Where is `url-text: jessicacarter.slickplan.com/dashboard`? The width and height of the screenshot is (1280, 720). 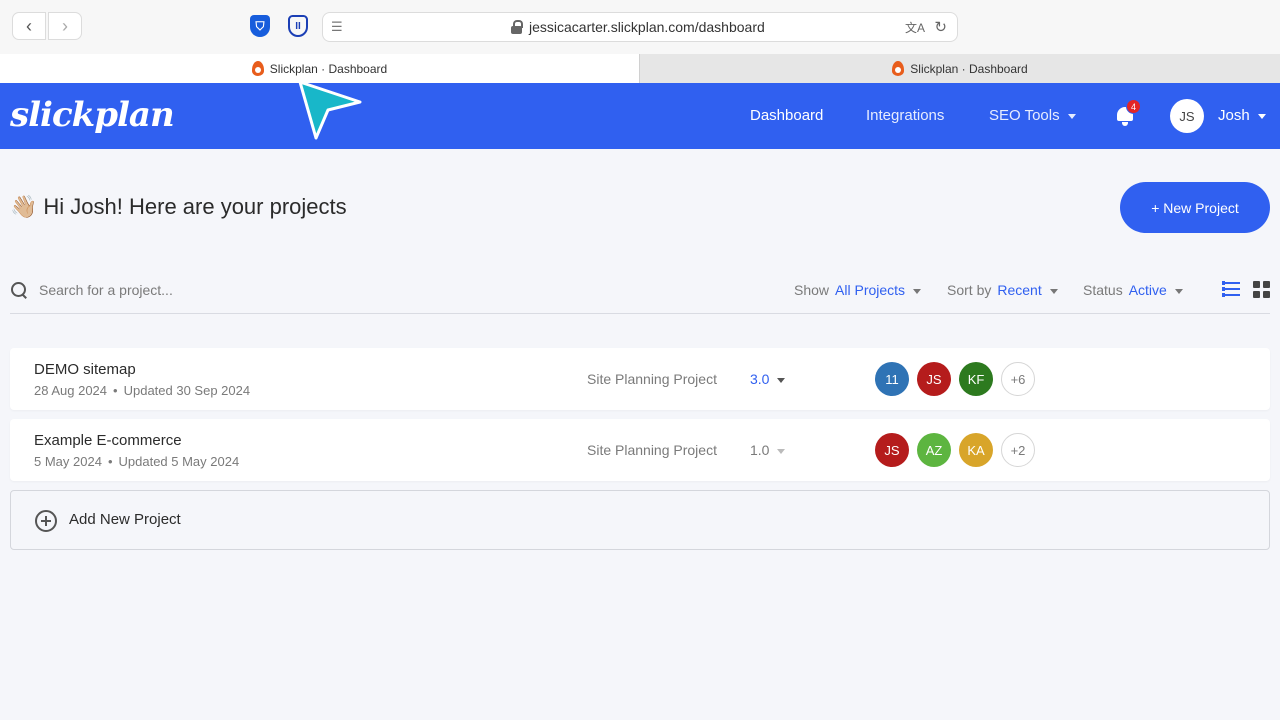 url-text: jessicacarter.slickplan.com/dashboard is located at coordinates (647, 27).